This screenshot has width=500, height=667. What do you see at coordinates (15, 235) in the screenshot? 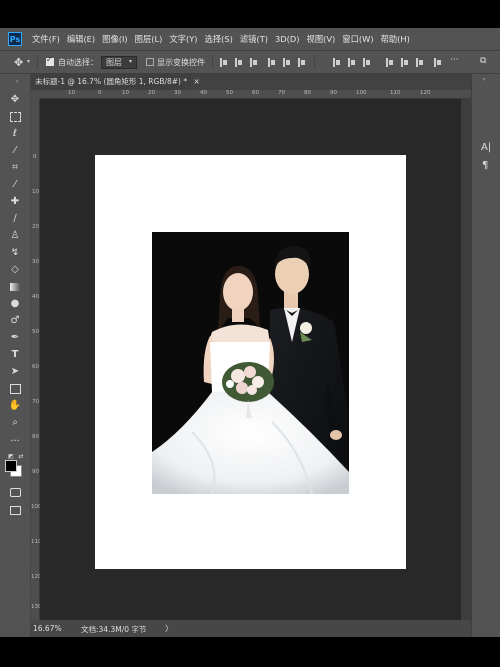
I see `clone-stamp-tool-icon: ♙` at bounding box center [15, 235].